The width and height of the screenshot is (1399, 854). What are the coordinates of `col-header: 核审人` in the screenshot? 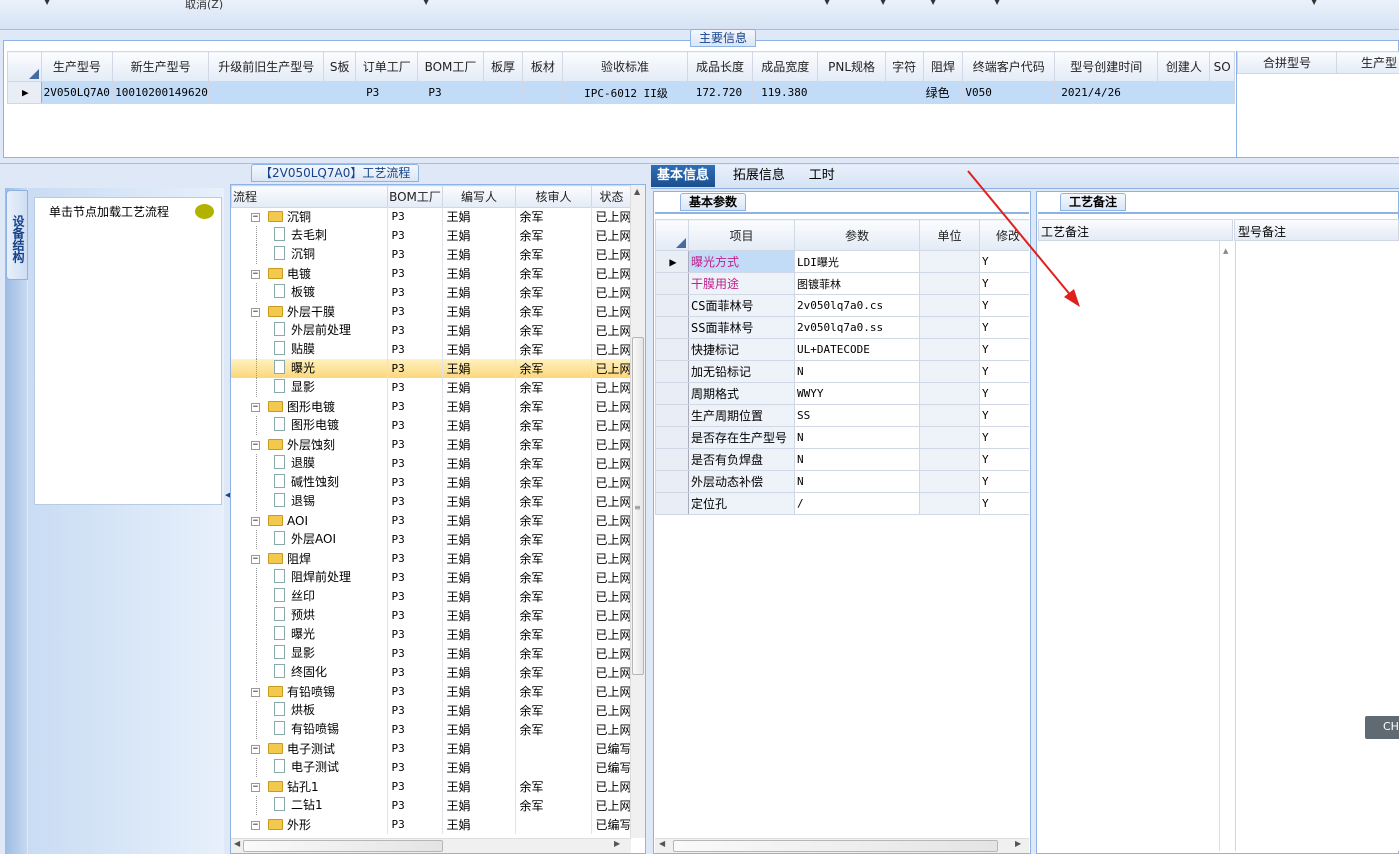 It's located at (553, 196).